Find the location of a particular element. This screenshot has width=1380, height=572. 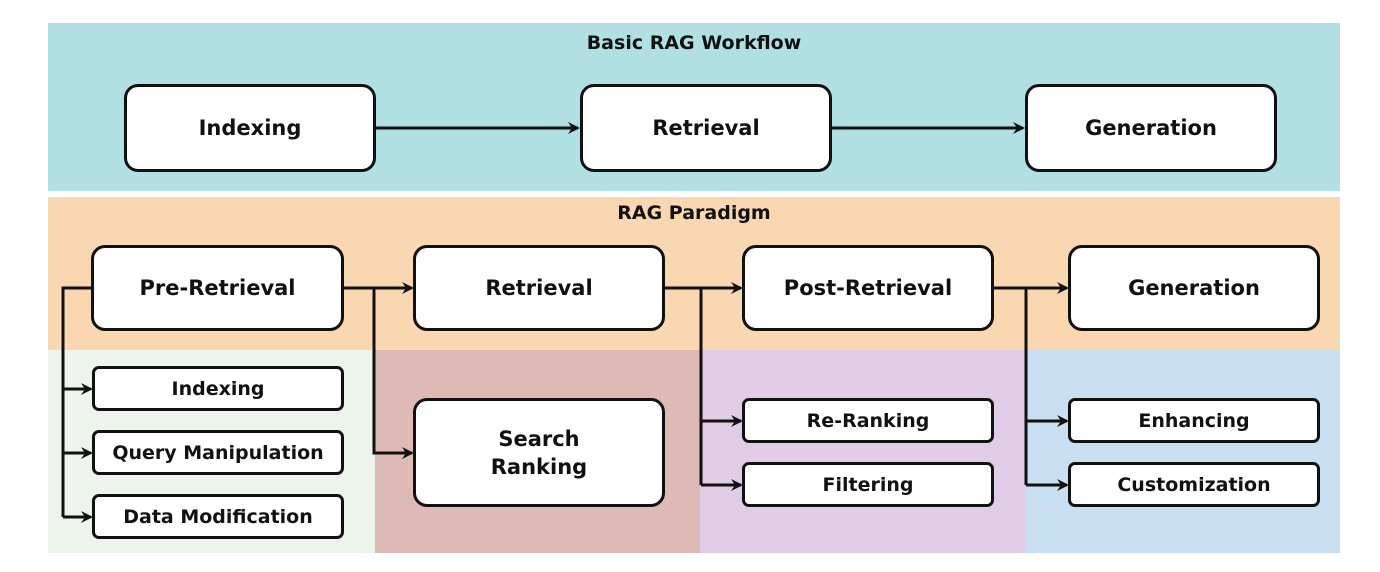

basic-retrieval-box: Retrieval is located at coordinates (706, 128).